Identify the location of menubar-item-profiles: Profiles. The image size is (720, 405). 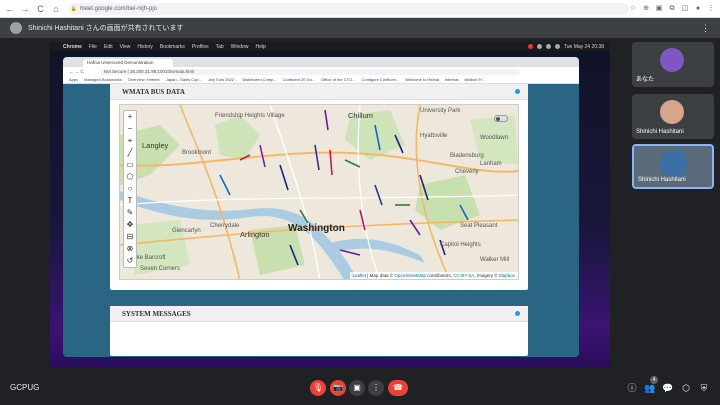
(200, 46).